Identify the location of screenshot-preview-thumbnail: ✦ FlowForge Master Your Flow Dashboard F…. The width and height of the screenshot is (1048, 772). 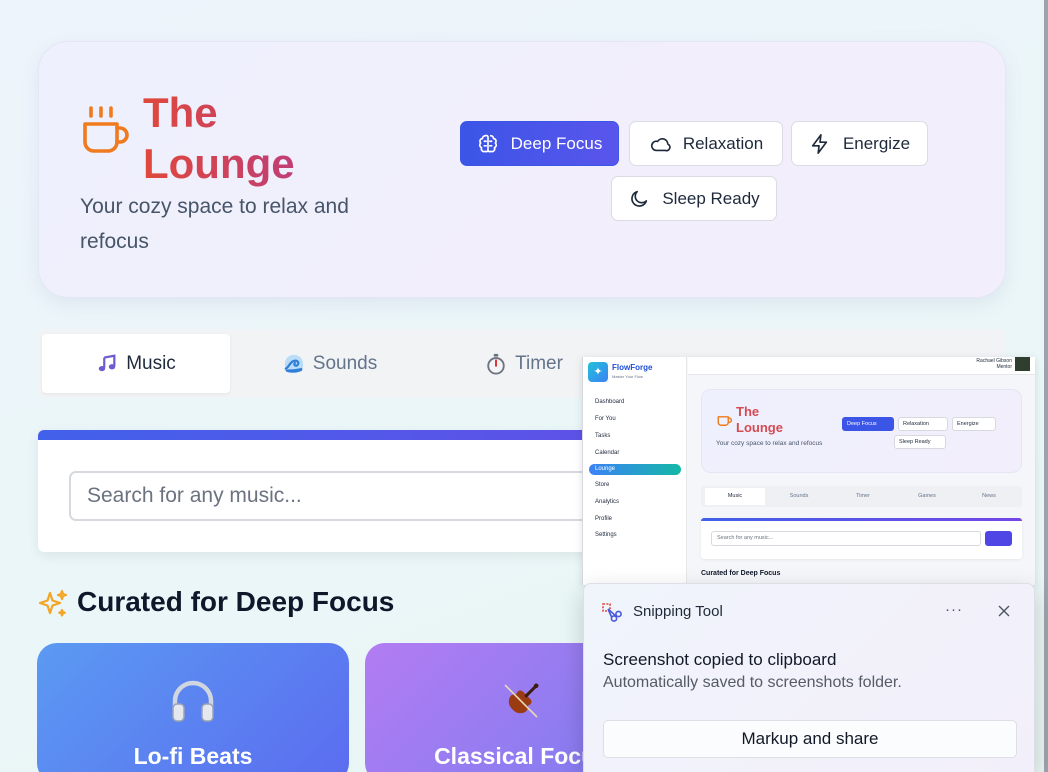
(808, 471).